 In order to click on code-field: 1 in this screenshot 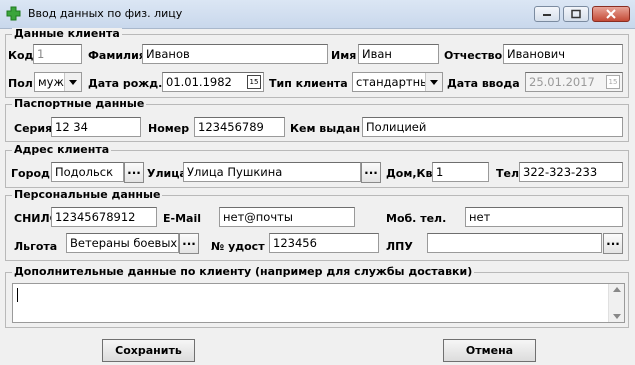, I will do `click(57, 54)`.